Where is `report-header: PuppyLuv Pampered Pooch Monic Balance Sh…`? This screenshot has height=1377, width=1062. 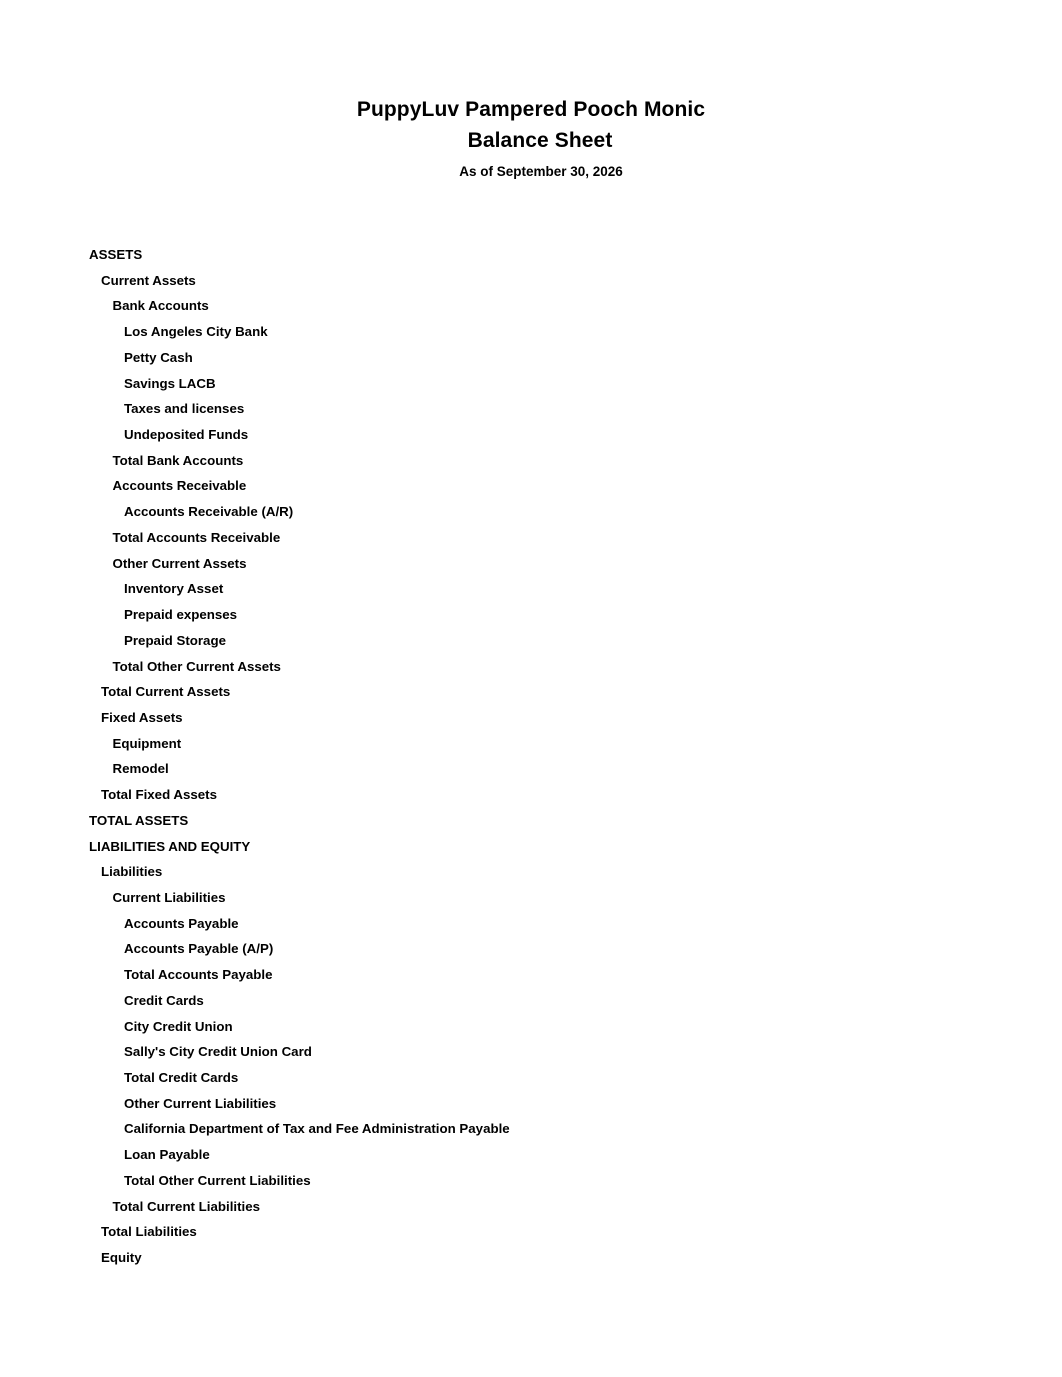 report-header: PuppyLuv Pampered Pooch Monic Balance Sh… is located at coordinates (531, 137).